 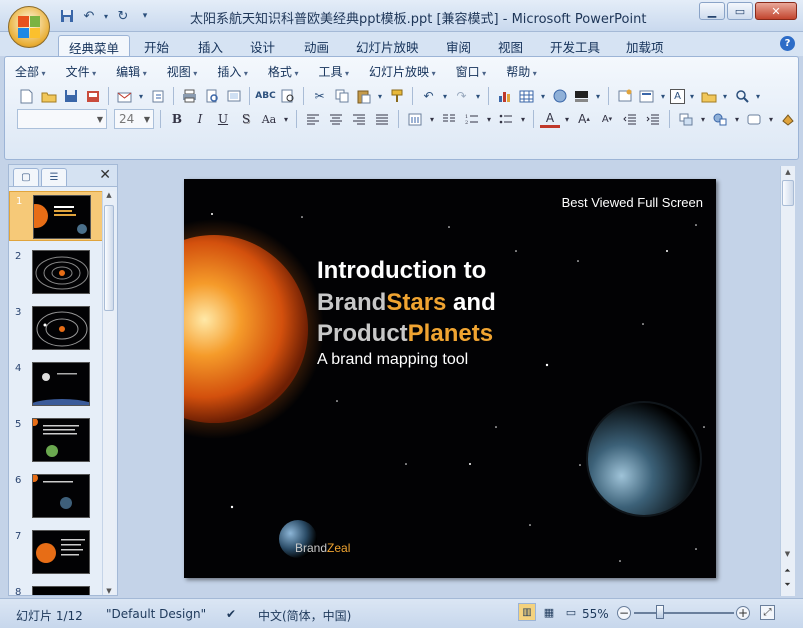 I want to click on thumbnail-8: 8, so click(x=56, y=589).